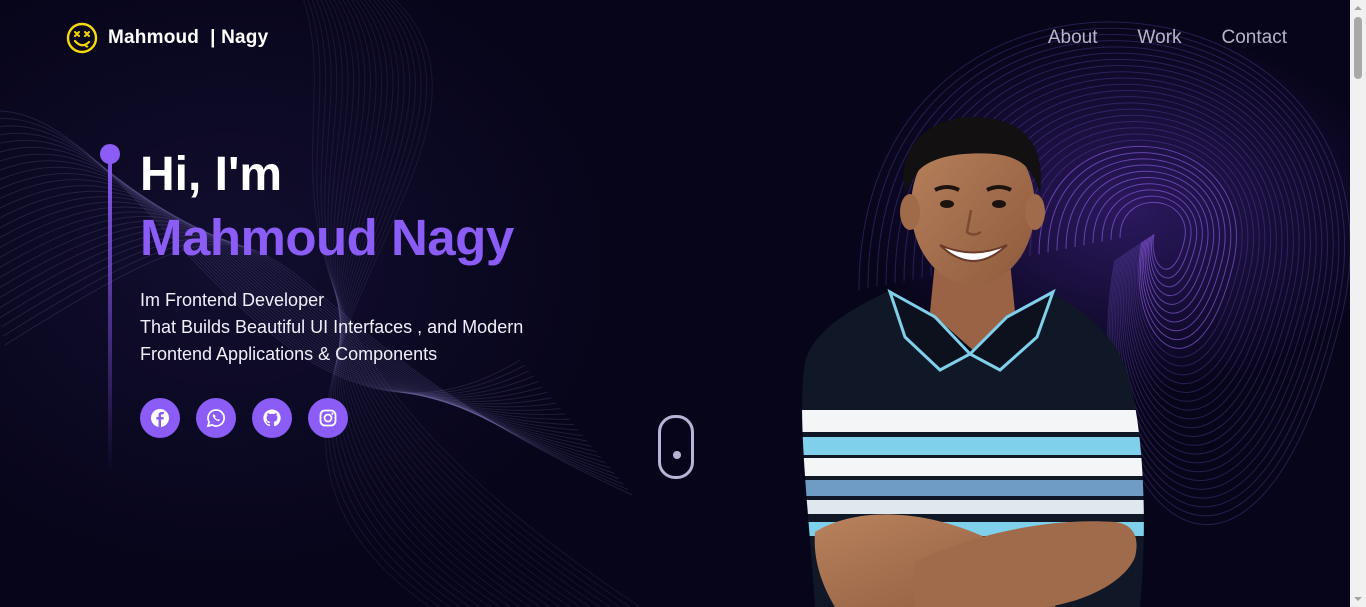 The image size is (1366, 607). I want to click on github-icon, so click(272, 418).